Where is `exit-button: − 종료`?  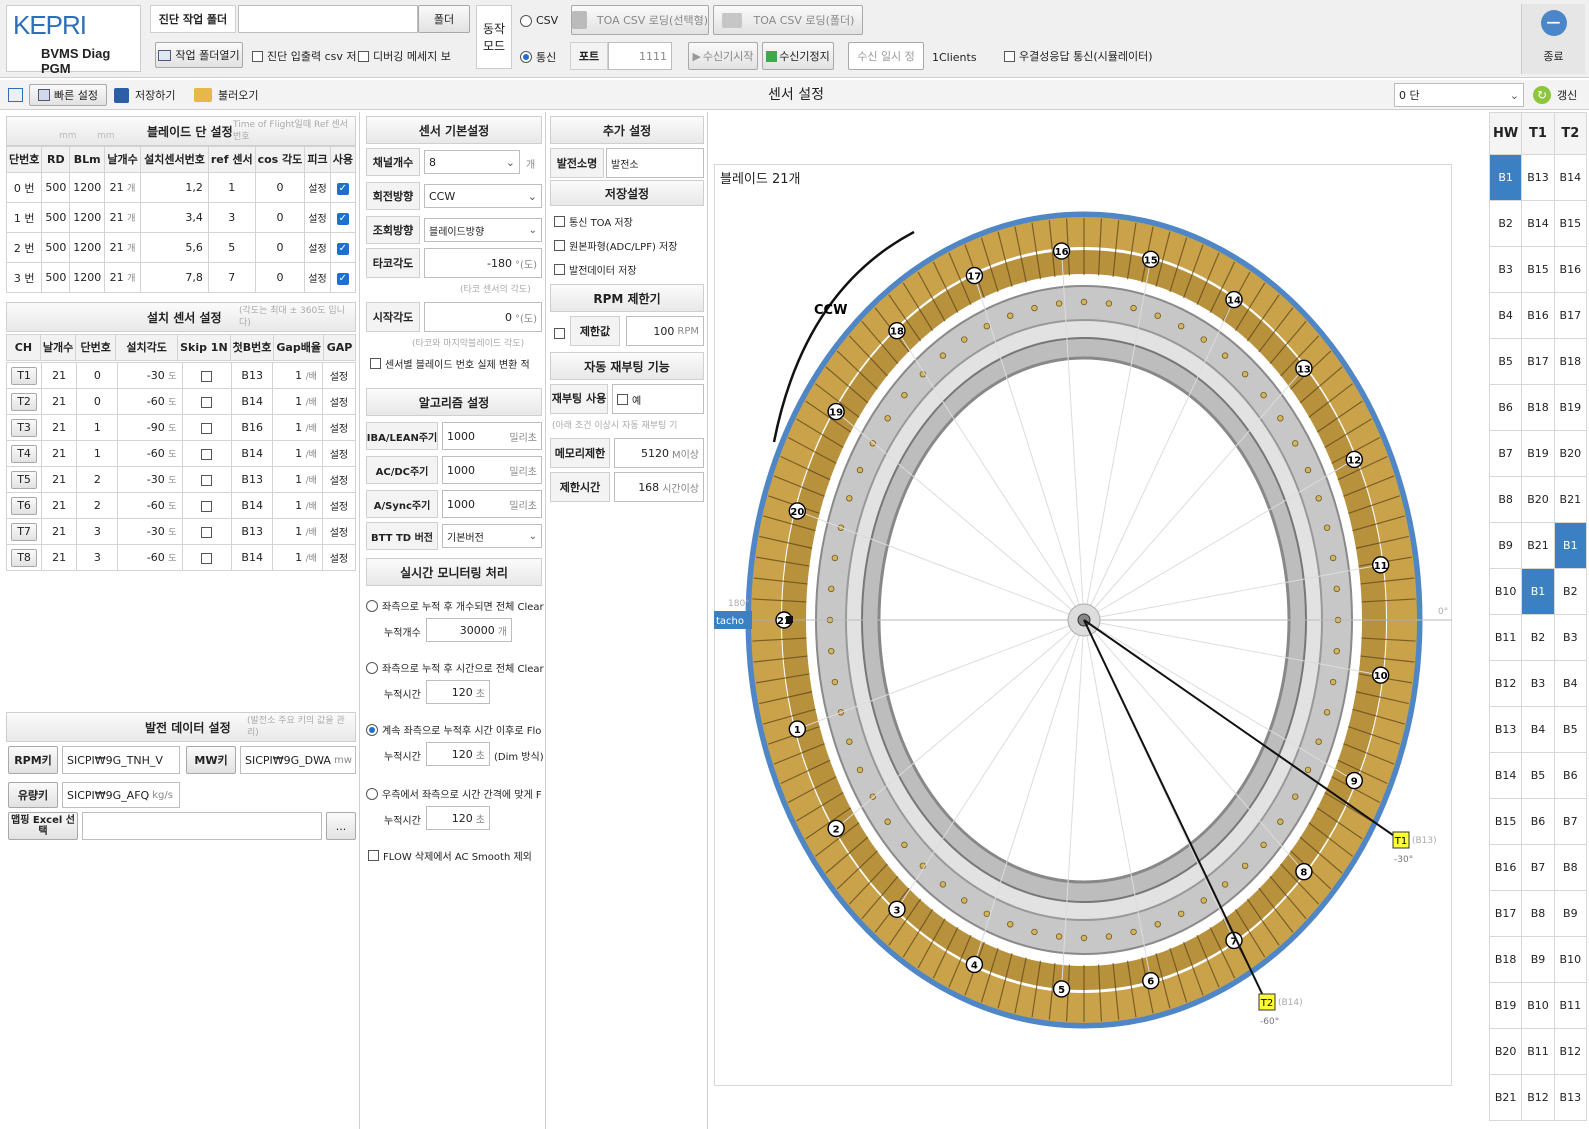 exit-button: − 종료 is located at coordinates (1553, 39).